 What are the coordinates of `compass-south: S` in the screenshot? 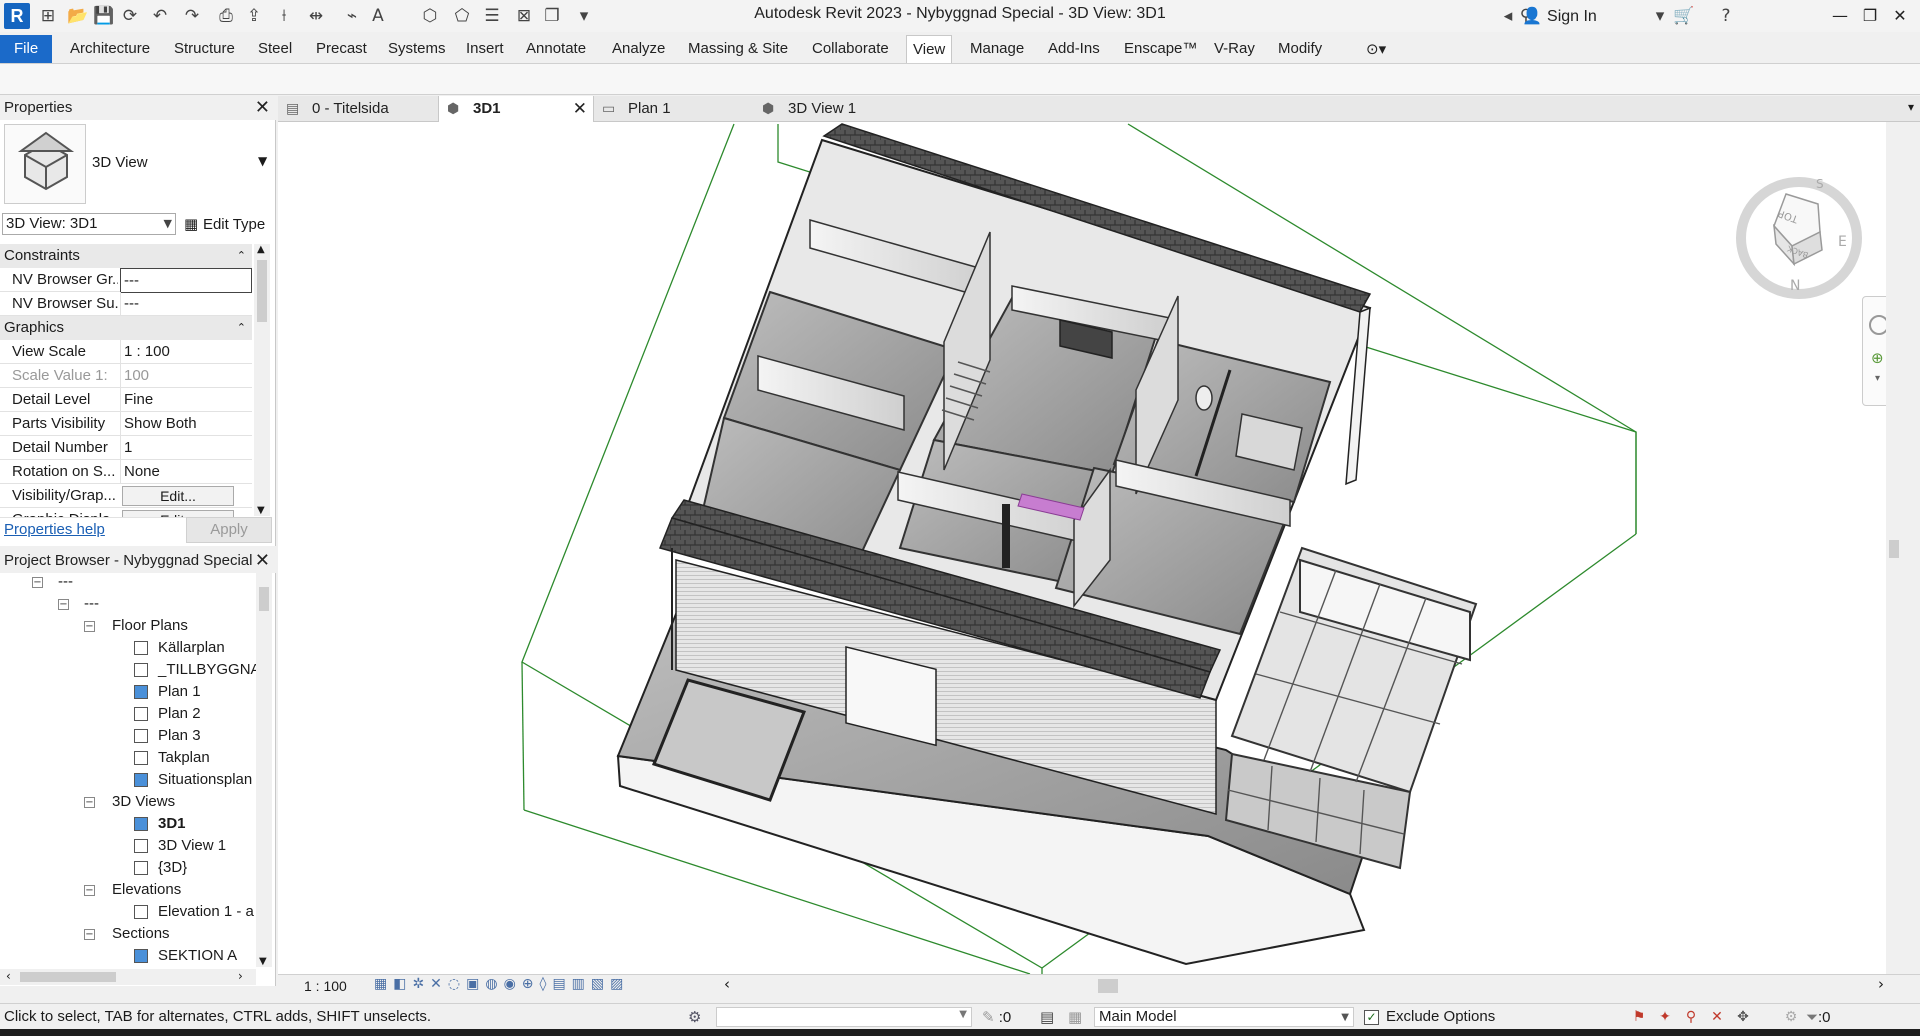 It's located at (1820, 184).